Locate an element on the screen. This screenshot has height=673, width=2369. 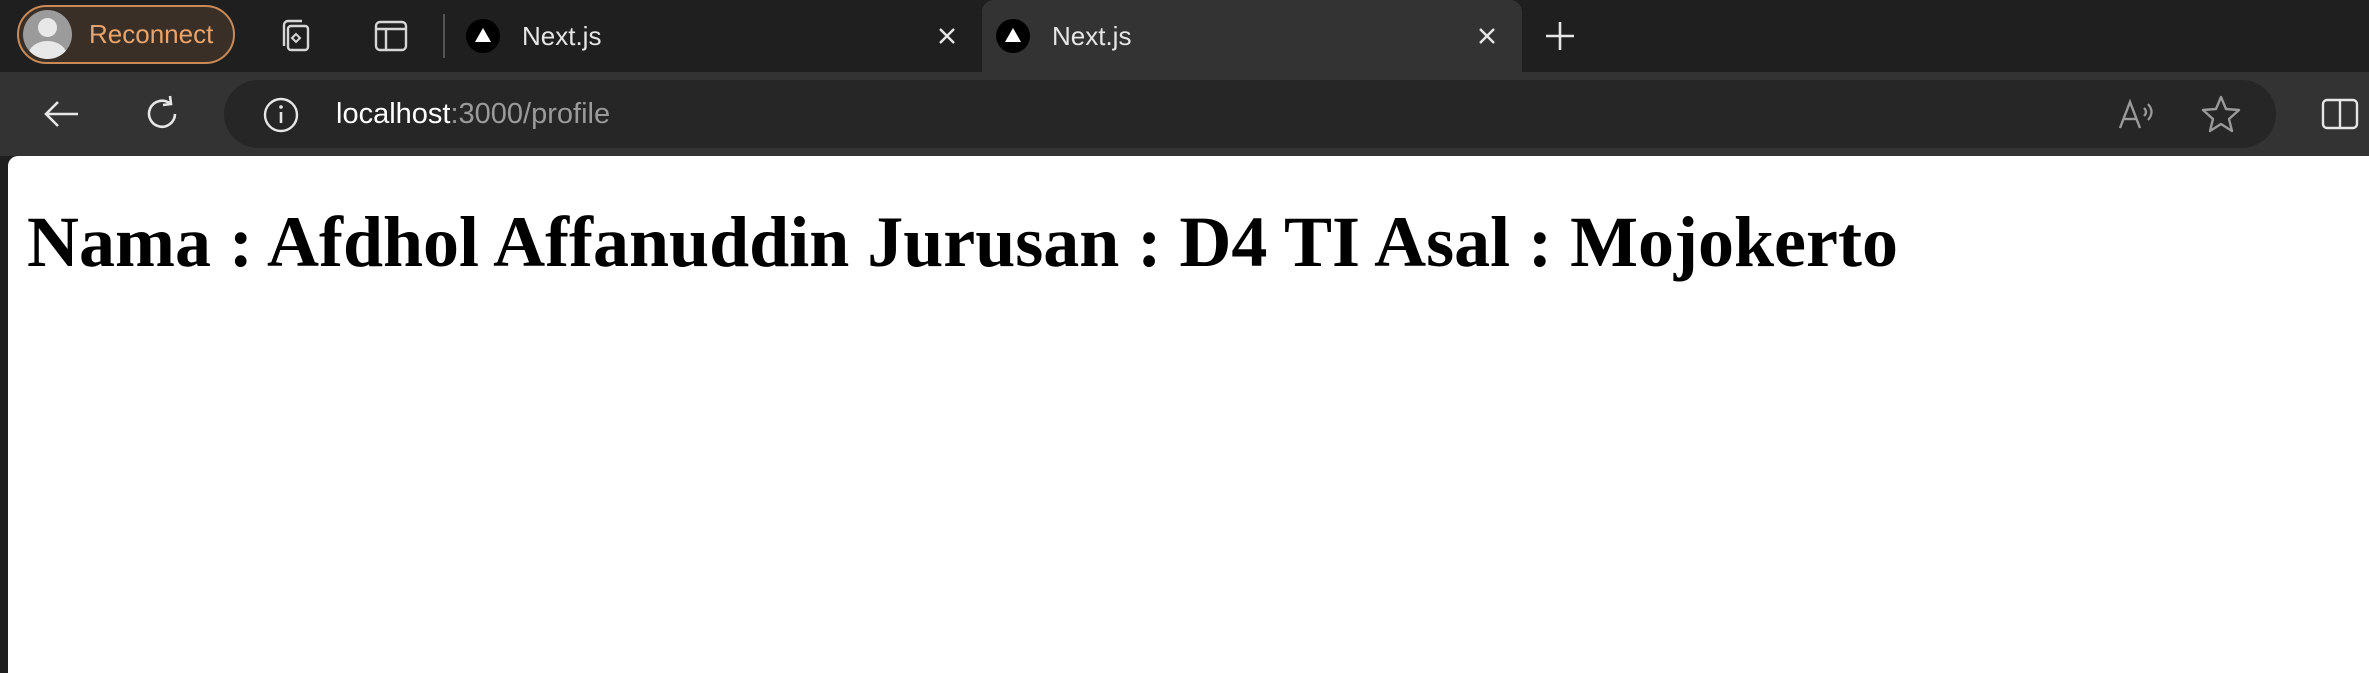
profile-reconnect-button: Reconnect is located at coordinates (126, 34).